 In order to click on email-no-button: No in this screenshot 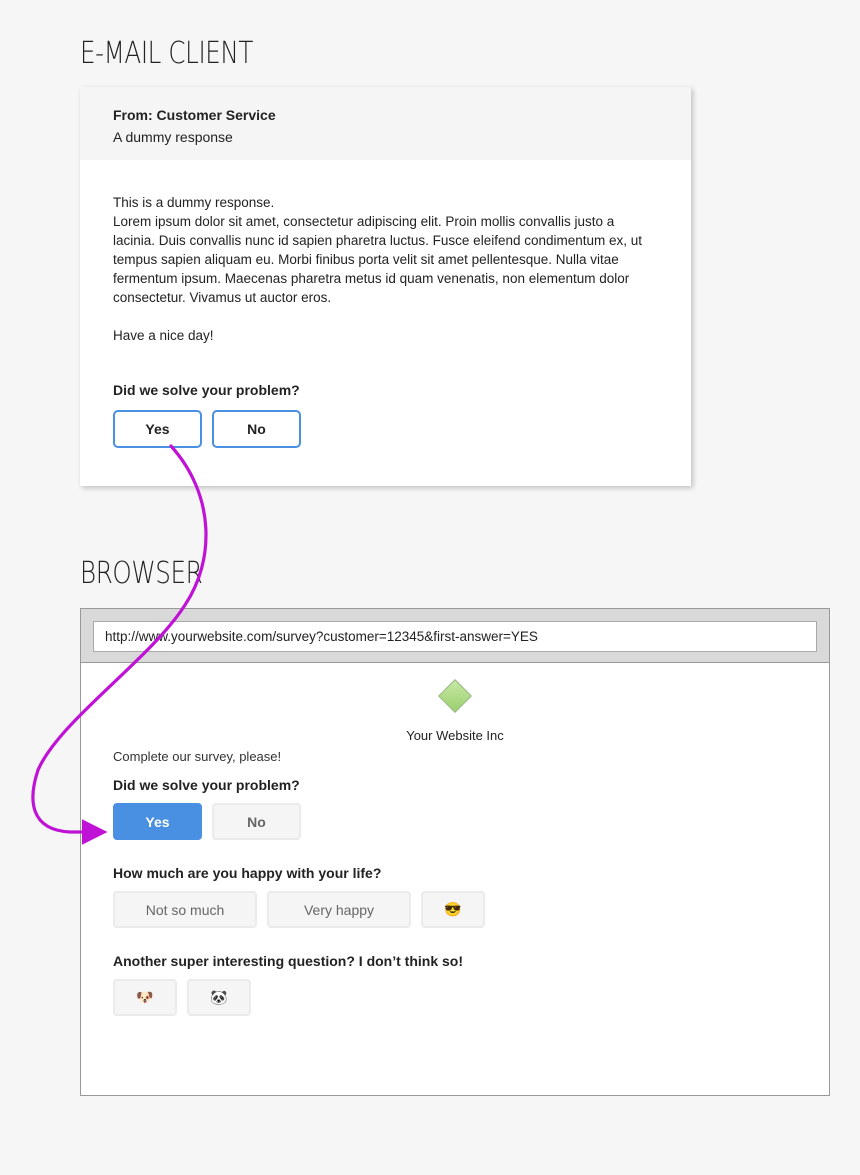, I will do `click(256, 429)`.